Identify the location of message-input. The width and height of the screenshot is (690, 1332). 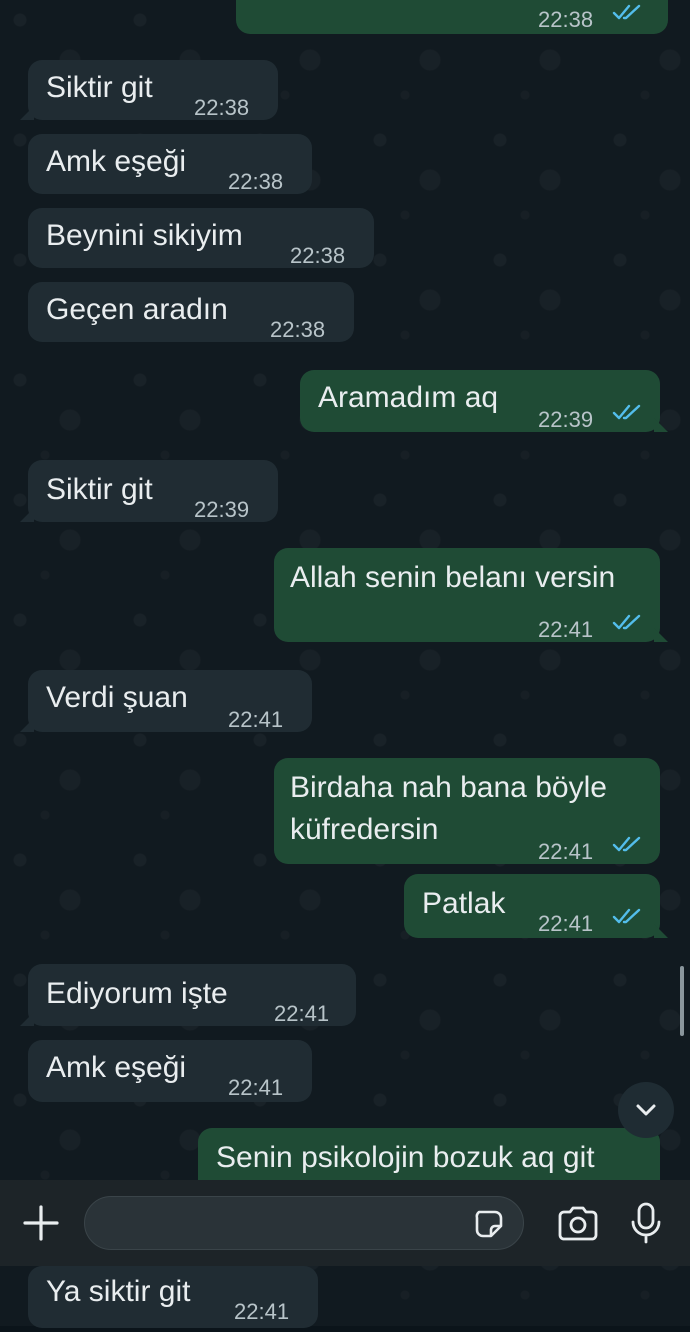
(304, 1223).